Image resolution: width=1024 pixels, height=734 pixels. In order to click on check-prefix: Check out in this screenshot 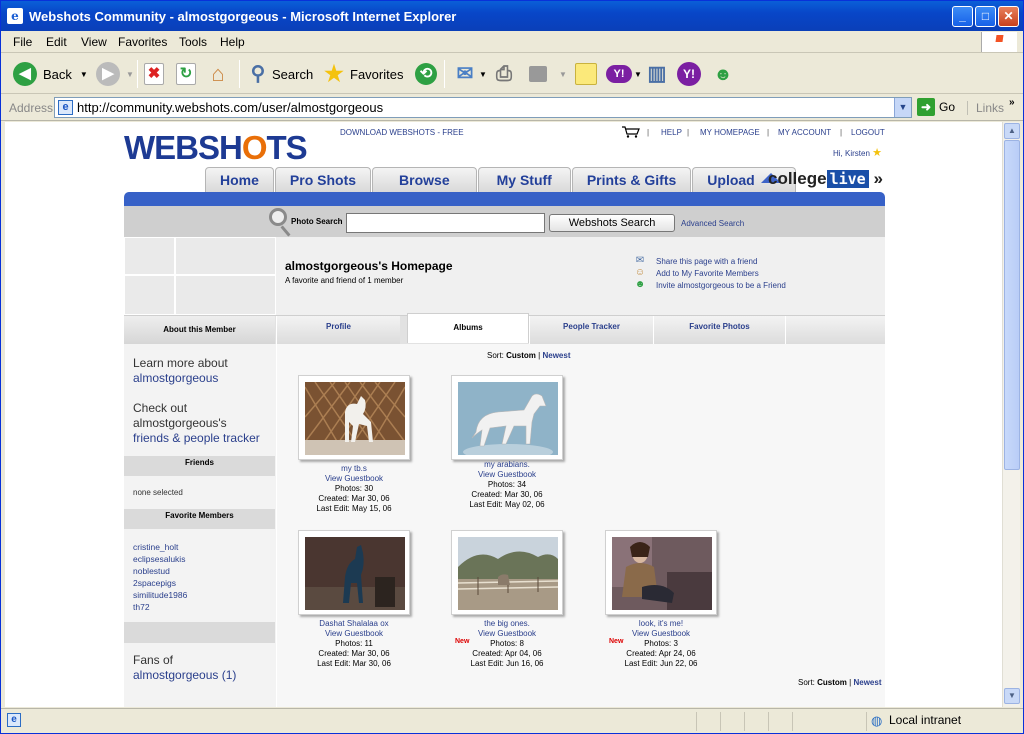, I will do `click(160, 408)`.